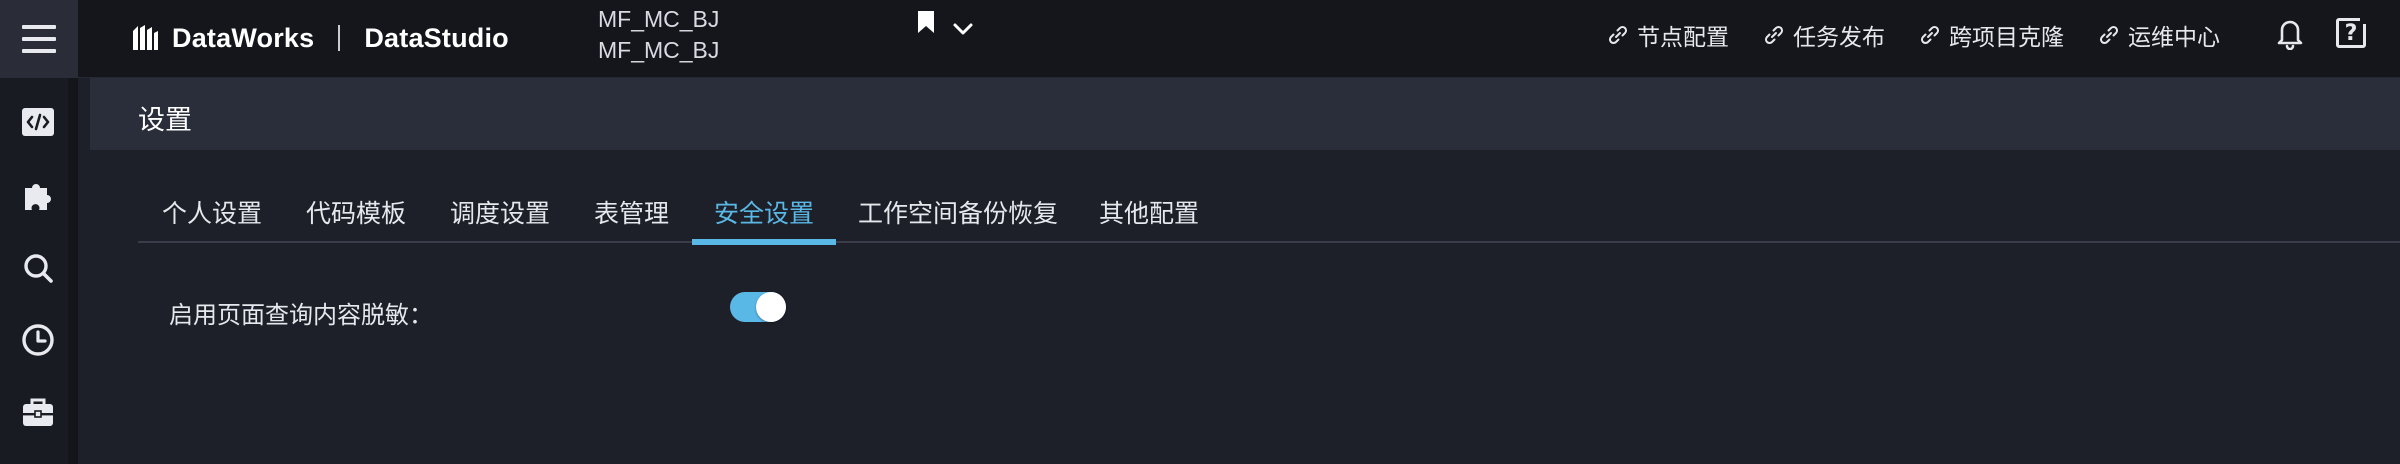 The image size is (2400, 464). I want to click on chevron-down-icon, so click(963, 29).